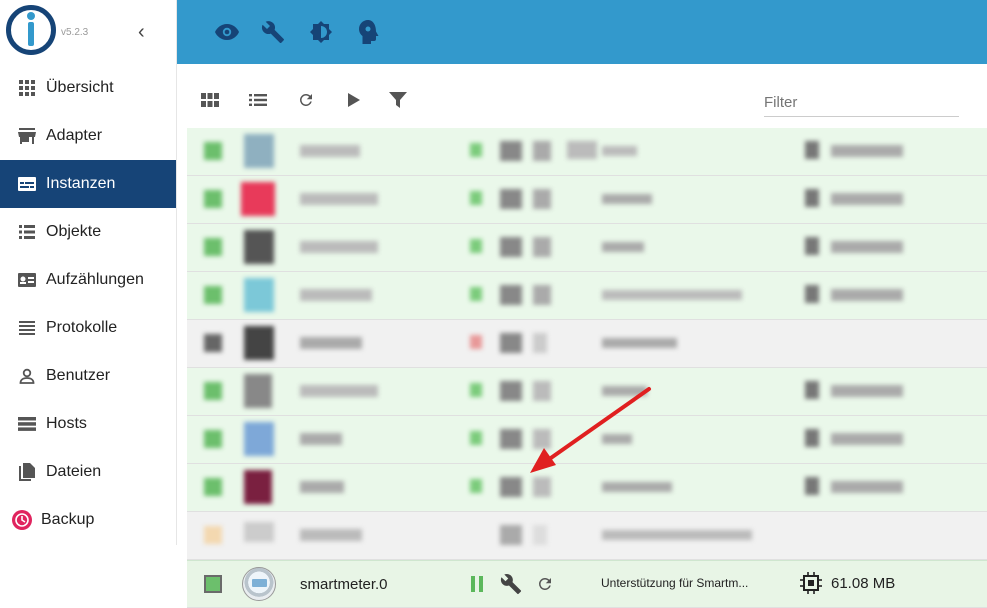 This screenshot has width=987, height=608. What do you see at coordinates (74, 471) in the screenshot?
I see `sidebar-item-label: Dateien` at bounding box center [74, 471].